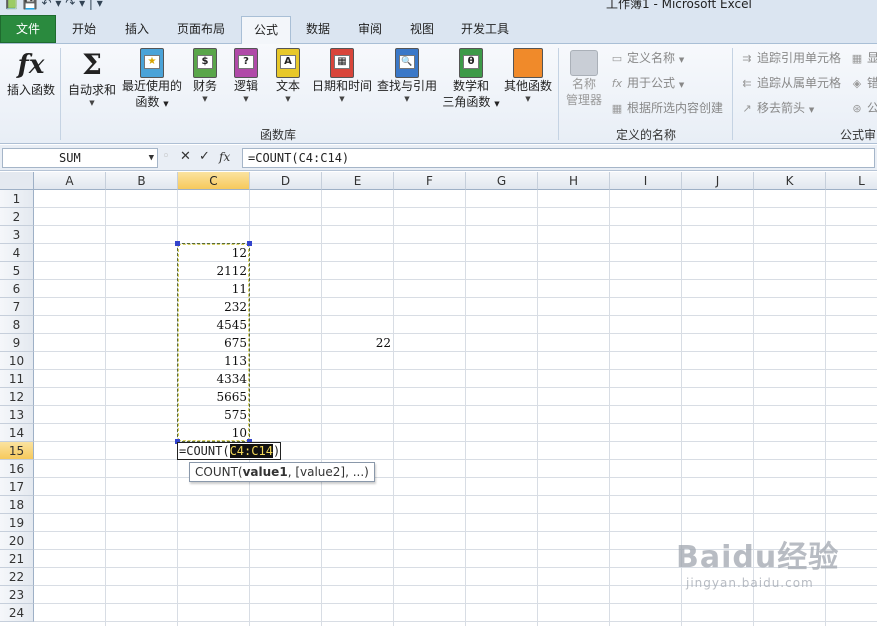 Image resolution: width=877 pixels, height=626 pixels. Describe the element at coordinates (342, 74) in the screenshot. I see `date-time-button: ▦ 日期和时间 ▼` at that location.